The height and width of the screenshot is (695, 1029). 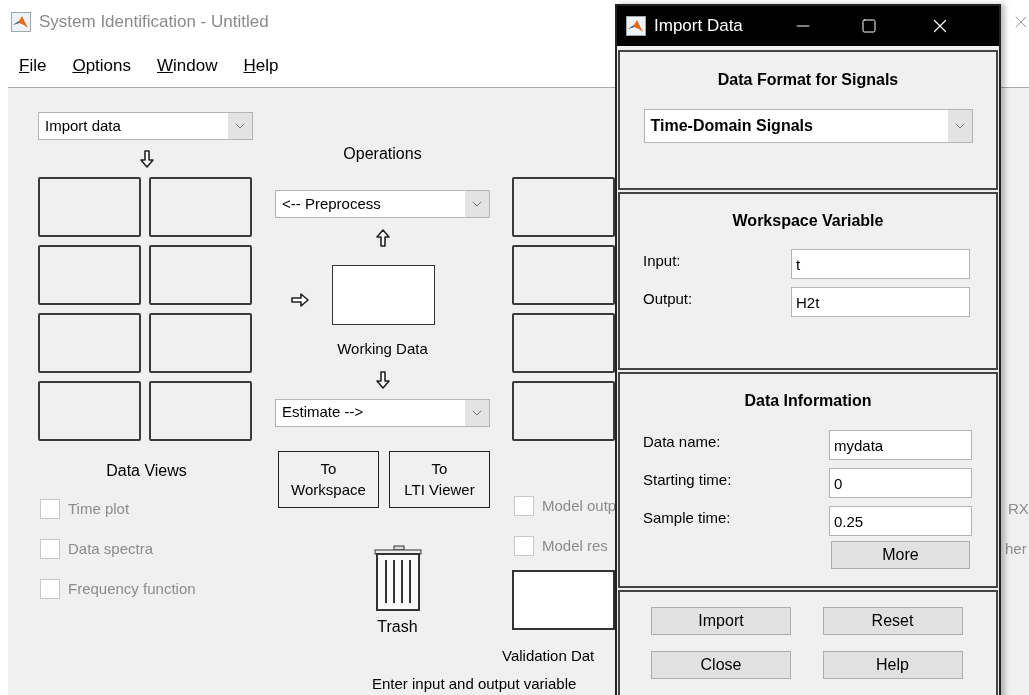 What do you see at coordinates (900, 521) in the screenshot?
I see `input-field: 0.25` at bounding box center [900, 521].